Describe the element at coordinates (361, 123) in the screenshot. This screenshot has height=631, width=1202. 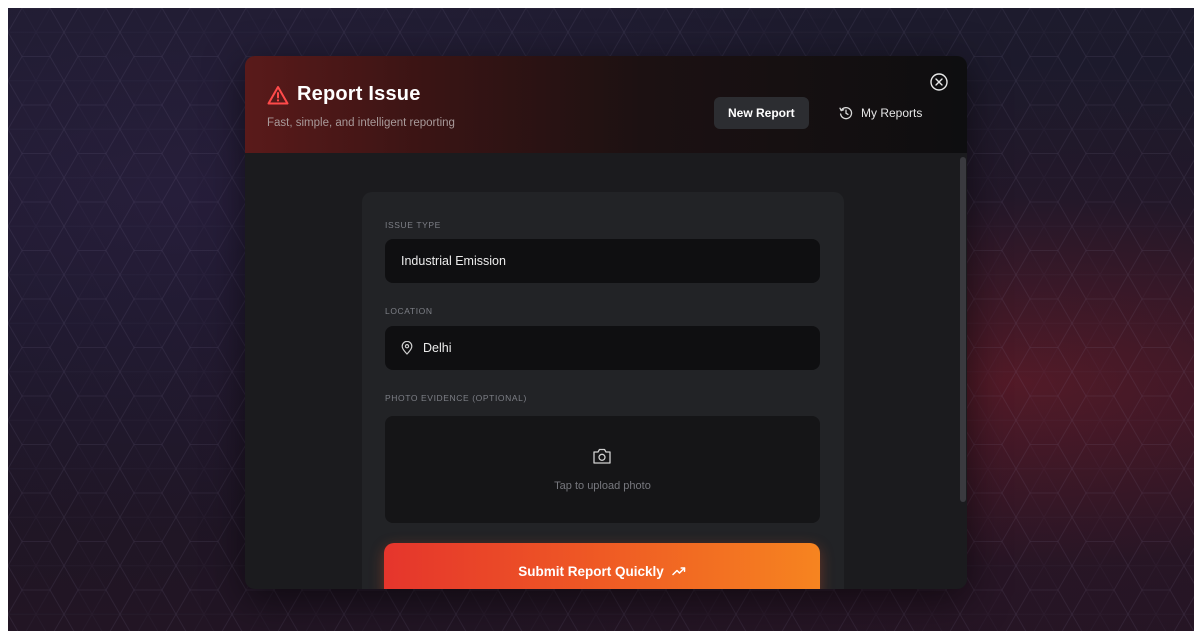
I see `modal-subtitle: Fast, simple, and intelligent reporting` at that location.